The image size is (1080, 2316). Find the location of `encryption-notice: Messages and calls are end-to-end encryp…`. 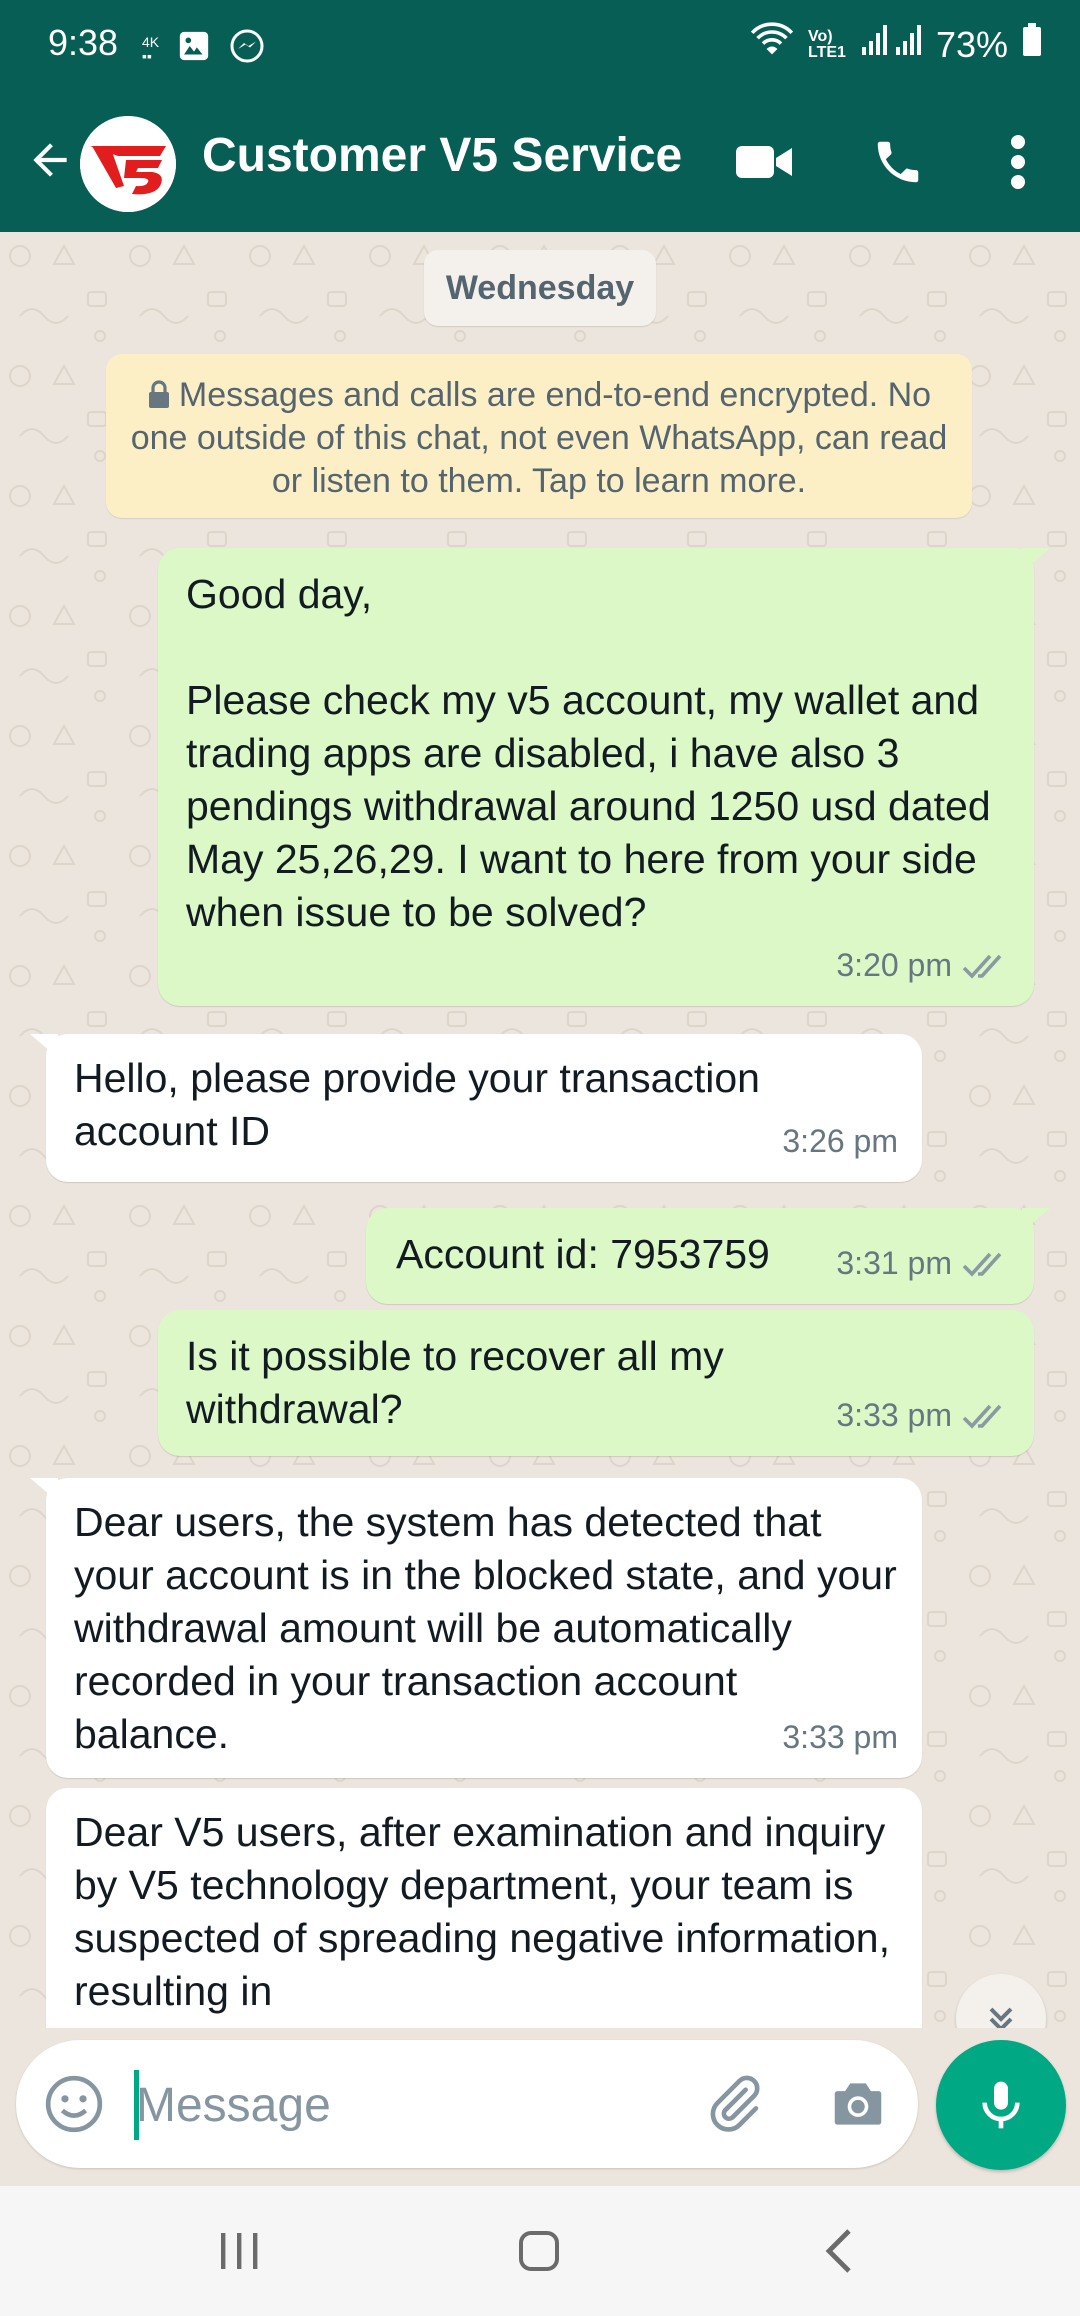

encryption-notice: Messages and calls are end-to-end encryp… is located at coordinates (539, 436).